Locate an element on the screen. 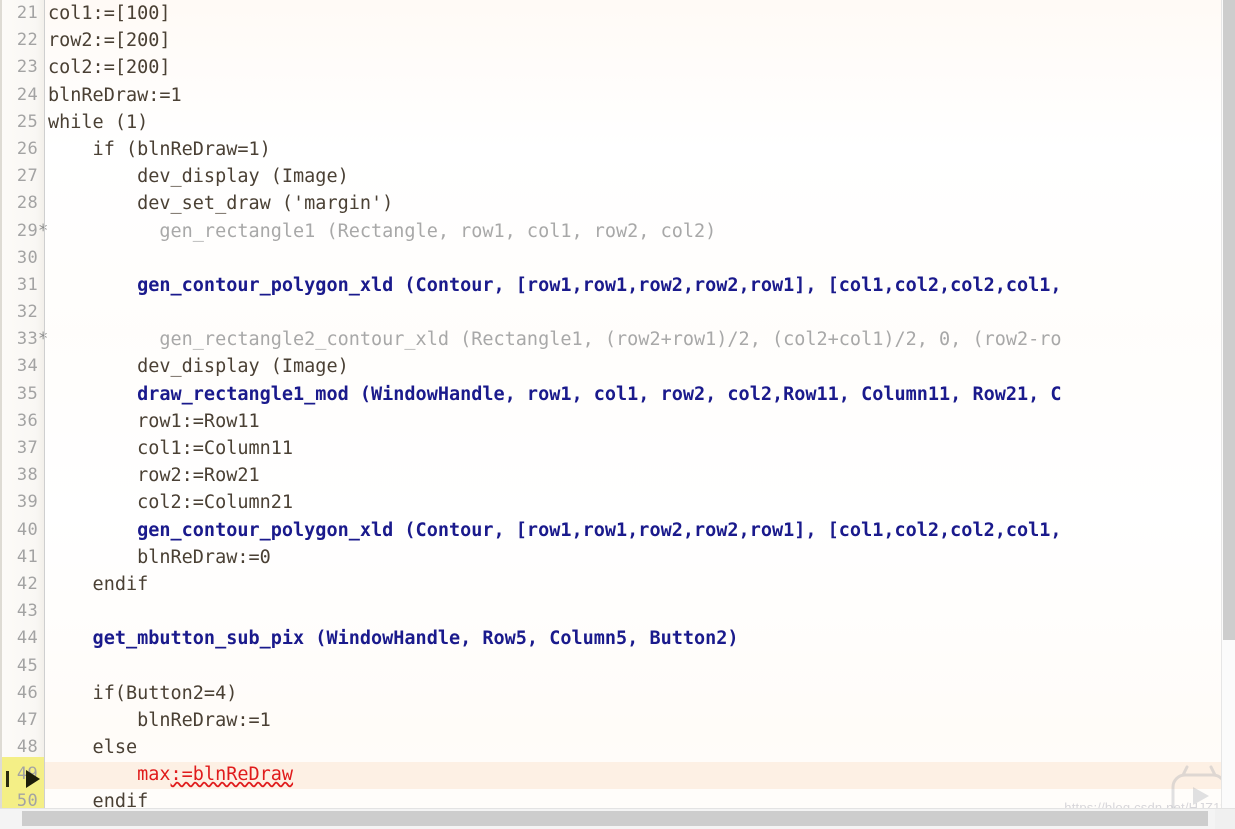 This screenshot has width=1235, height=829. code-line: 36 row1:=Row11 is located at coordinates (611, 421).